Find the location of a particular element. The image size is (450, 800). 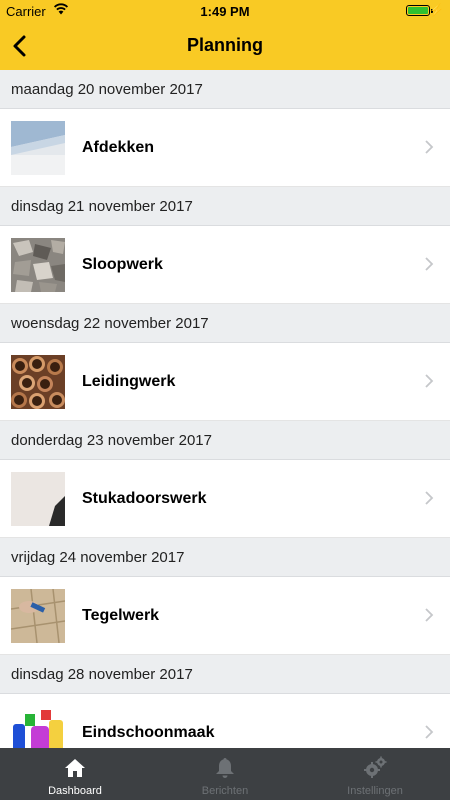

list-item-label: Leidingwerk is located at coordinates (129, 381).